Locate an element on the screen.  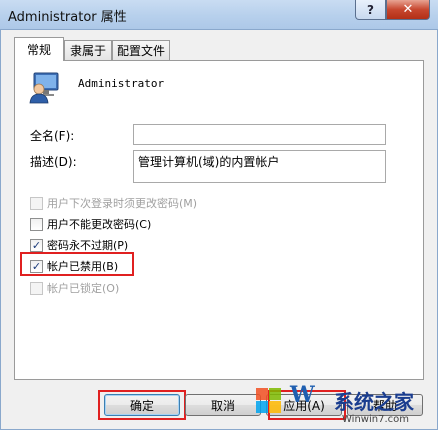
option-label: 密码永不过期(P) is located at coordinates (88, 245).